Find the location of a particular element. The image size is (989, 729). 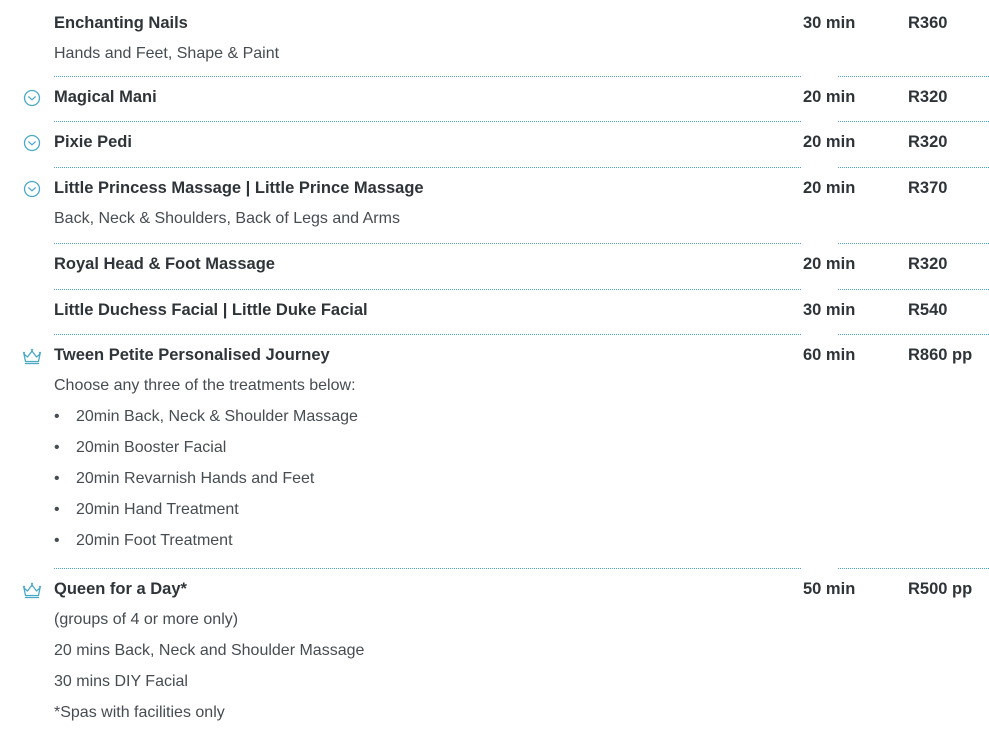

treatment-name: Pixie Pedi is located at coordinates (93, 142).